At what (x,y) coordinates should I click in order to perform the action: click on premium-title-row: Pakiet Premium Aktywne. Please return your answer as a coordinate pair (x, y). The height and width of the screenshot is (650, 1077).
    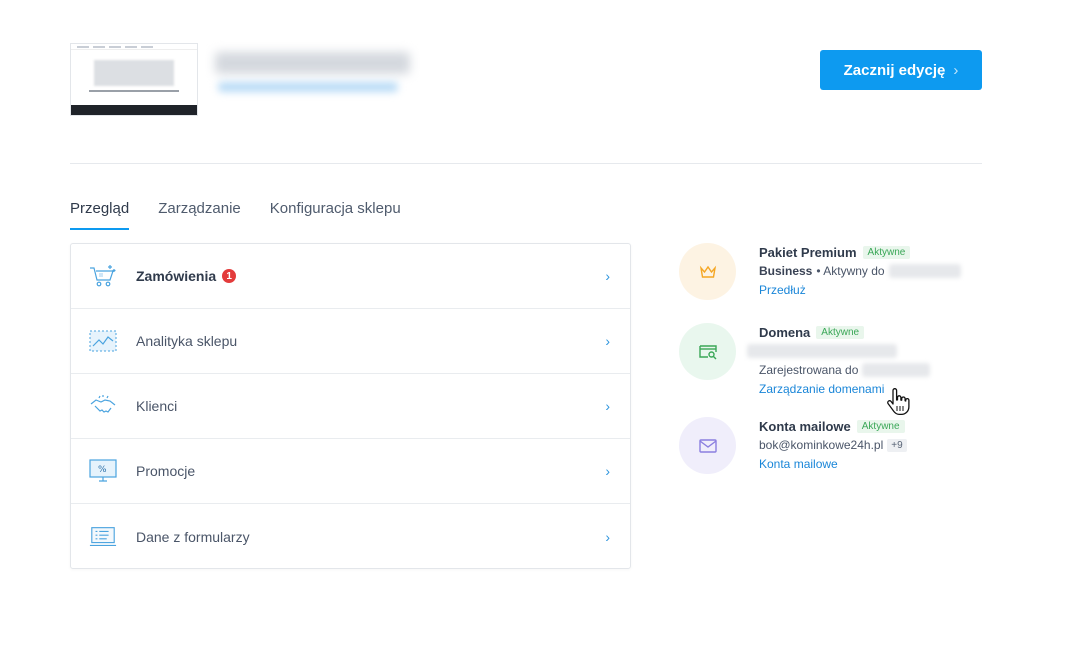
    Looking at the image, I should click on (879, 252).